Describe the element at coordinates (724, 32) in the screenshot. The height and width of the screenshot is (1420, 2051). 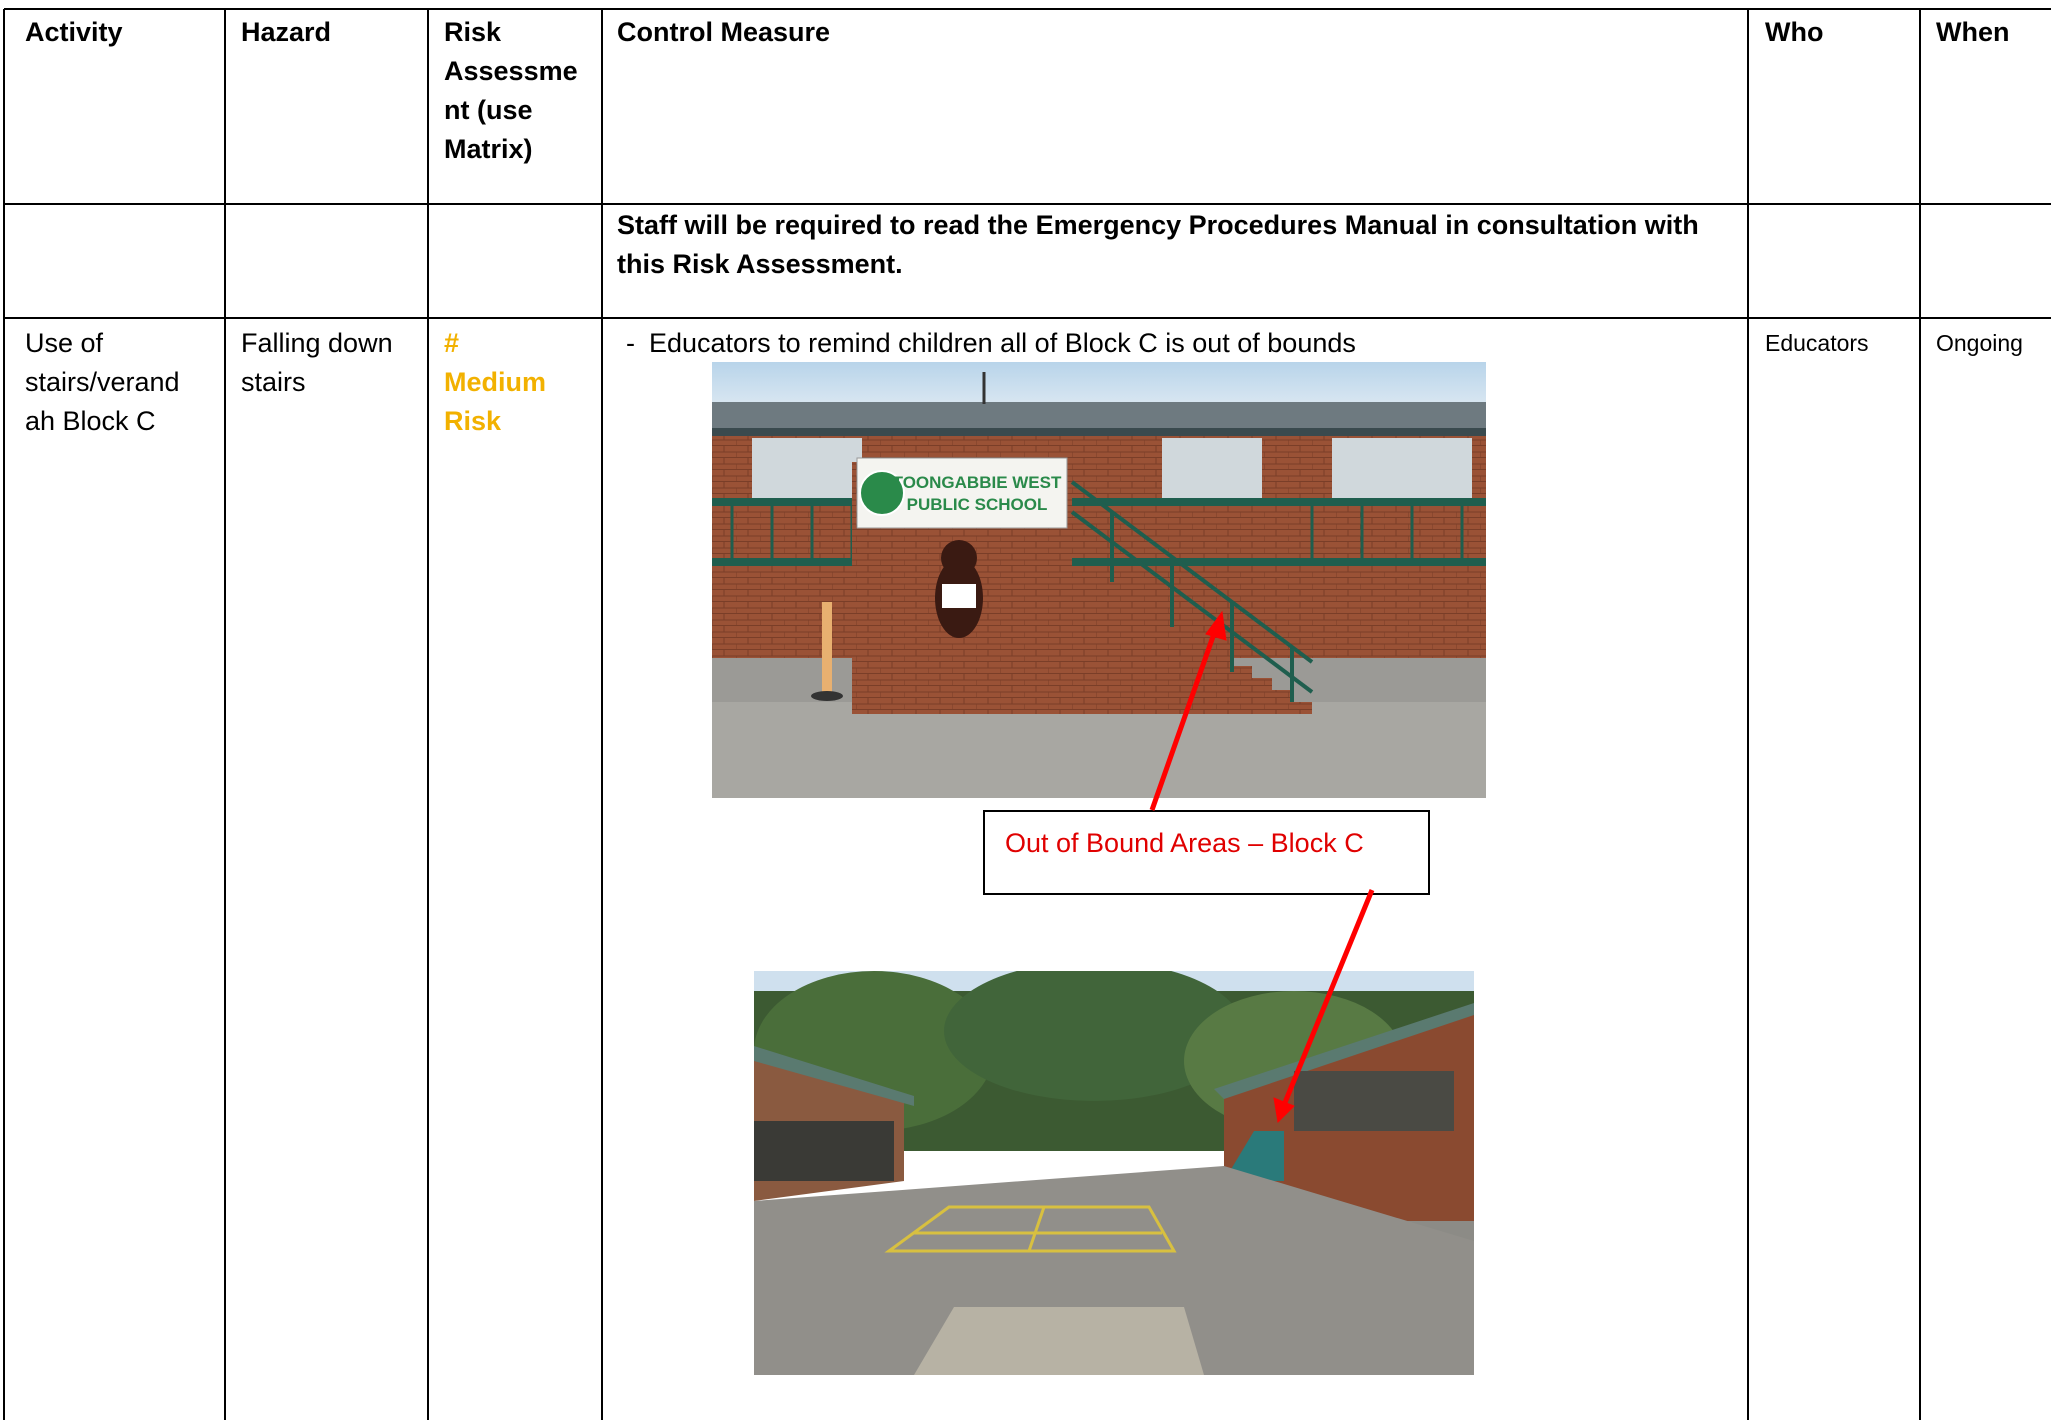
I see `header-control-measure: Control Measure` at that location.